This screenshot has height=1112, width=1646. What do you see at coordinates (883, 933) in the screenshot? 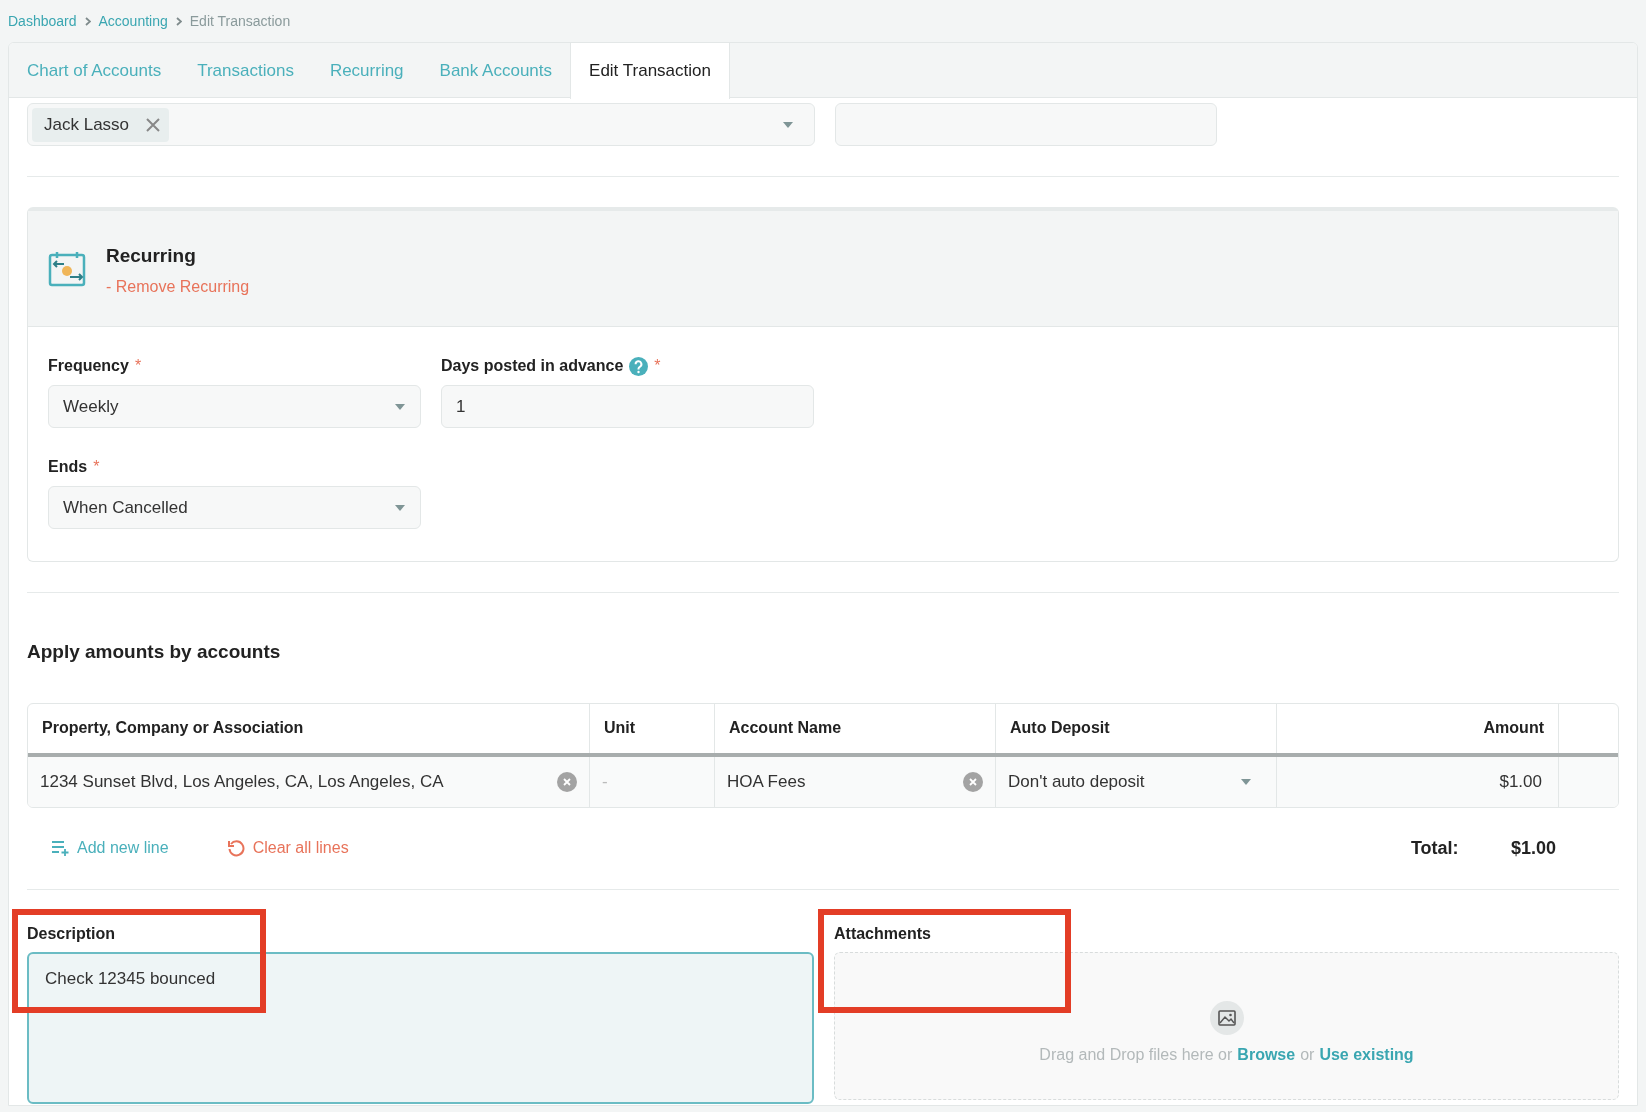
I see `field-label: Attachments` at bounding box center [883, 933].